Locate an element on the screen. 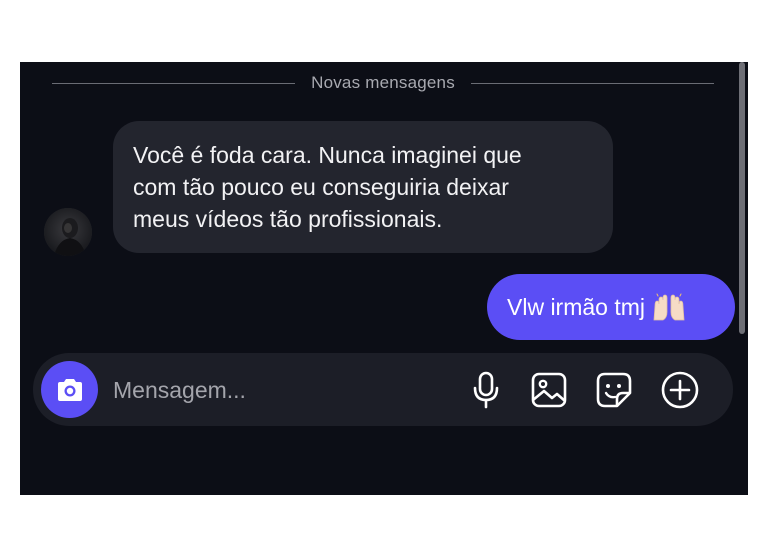  gallery-icon is located at coordinates (549, 390).